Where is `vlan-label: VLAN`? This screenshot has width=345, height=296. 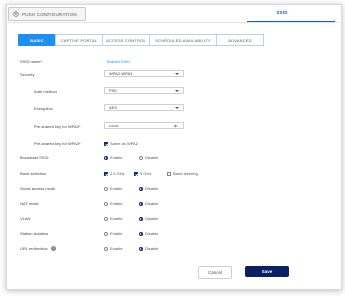
vlan-label: VLAN is located at coordinates (25, 218).